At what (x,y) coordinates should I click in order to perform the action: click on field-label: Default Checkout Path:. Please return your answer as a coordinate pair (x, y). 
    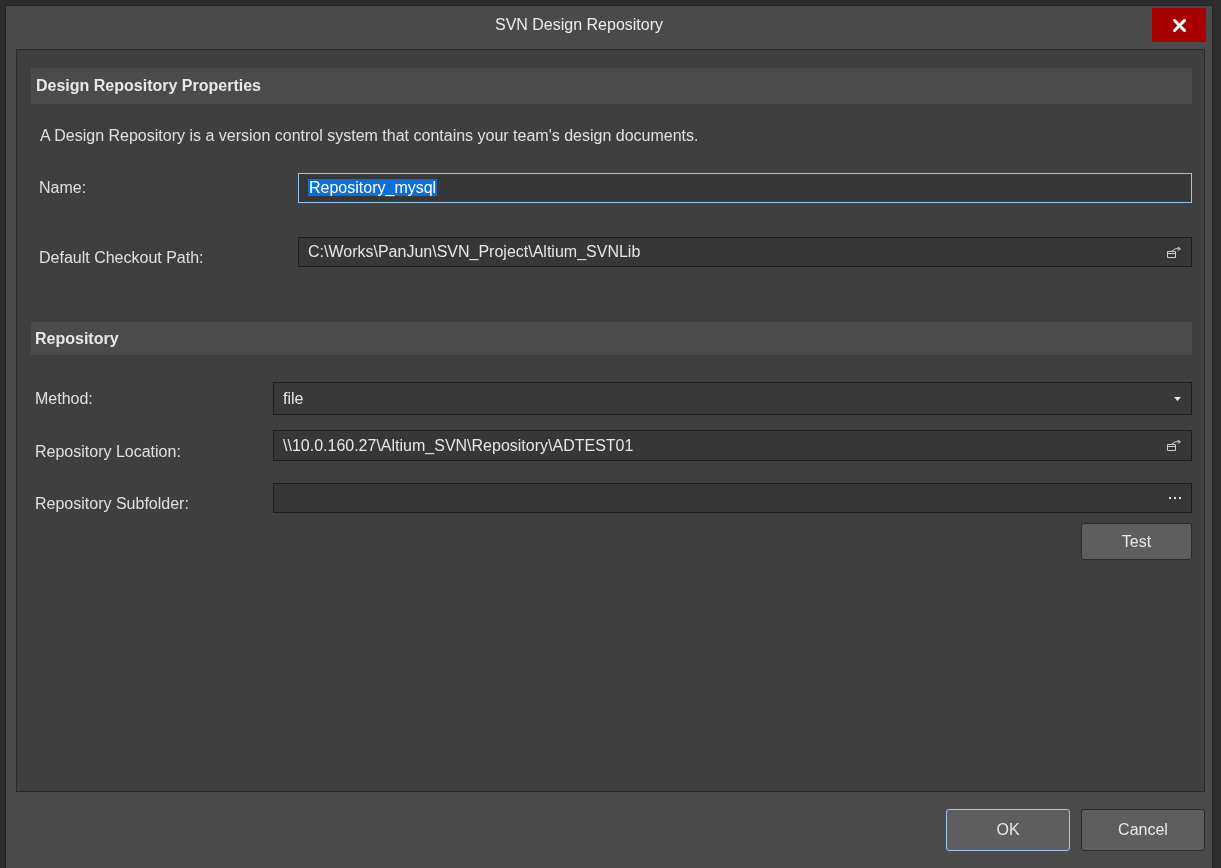
    Looking at the image, I should click on (121, 258).